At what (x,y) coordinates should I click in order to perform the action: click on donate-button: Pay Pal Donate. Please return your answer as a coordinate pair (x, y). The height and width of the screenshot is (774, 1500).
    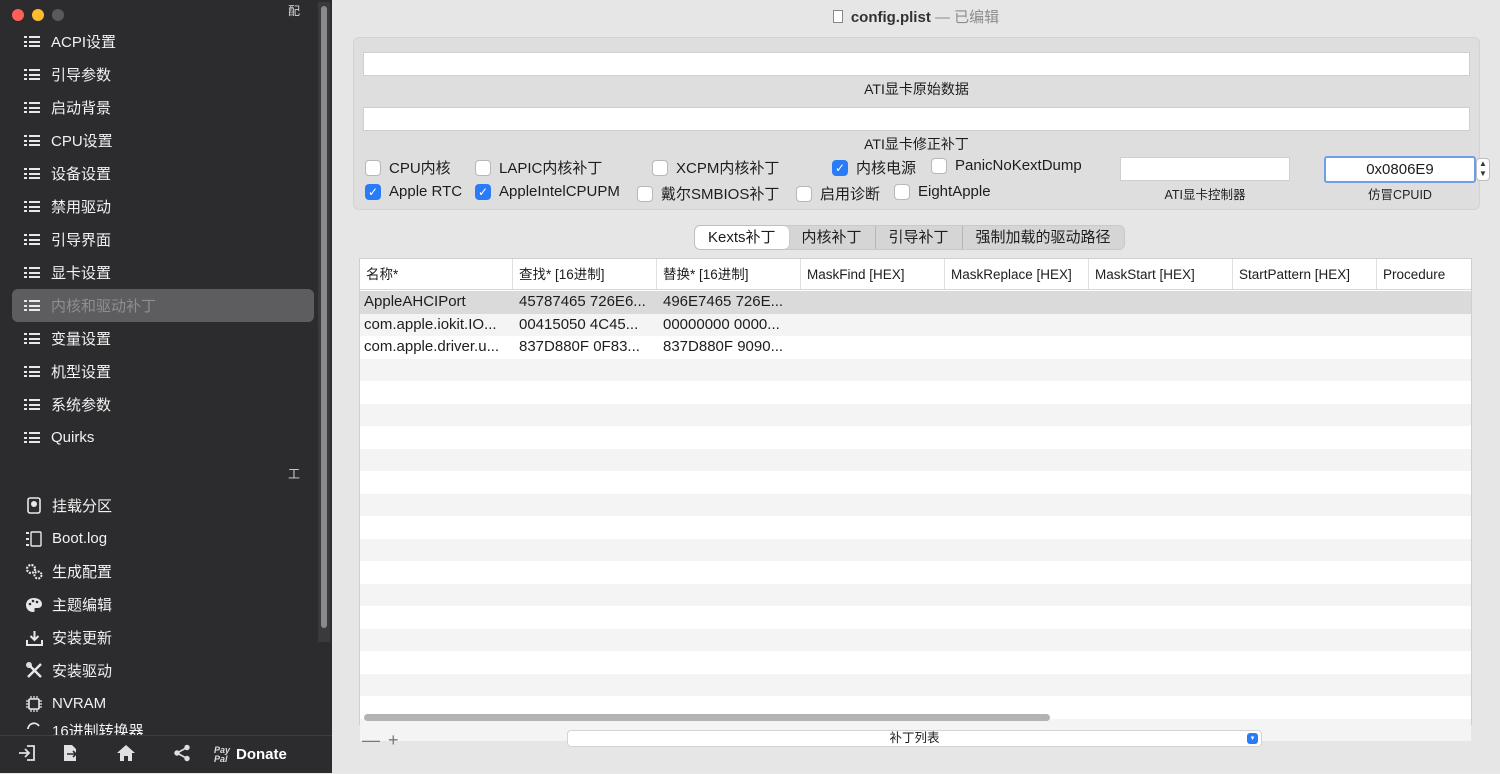
    Looking at the image, I should click on (250, 754).